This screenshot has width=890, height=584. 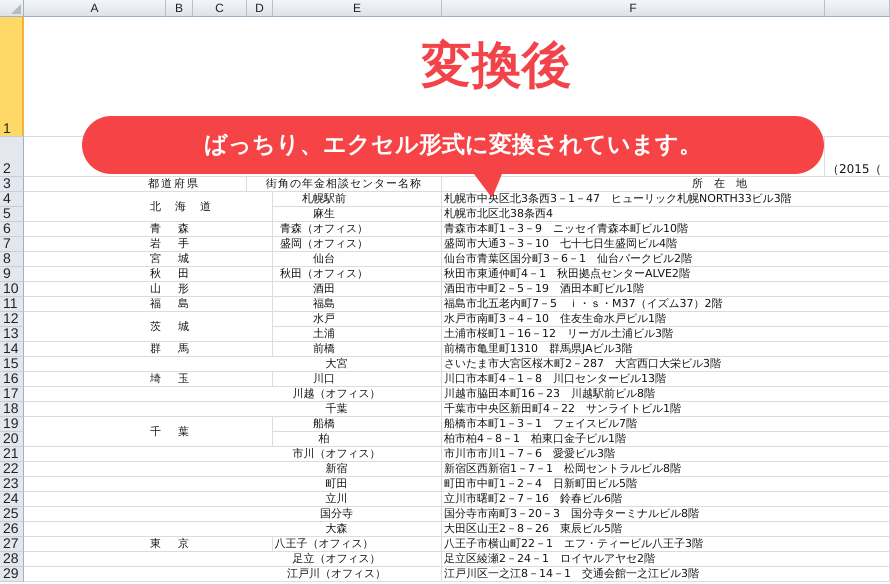 I want to click on table-cell: 都道府県, so click(x=135, y=184).